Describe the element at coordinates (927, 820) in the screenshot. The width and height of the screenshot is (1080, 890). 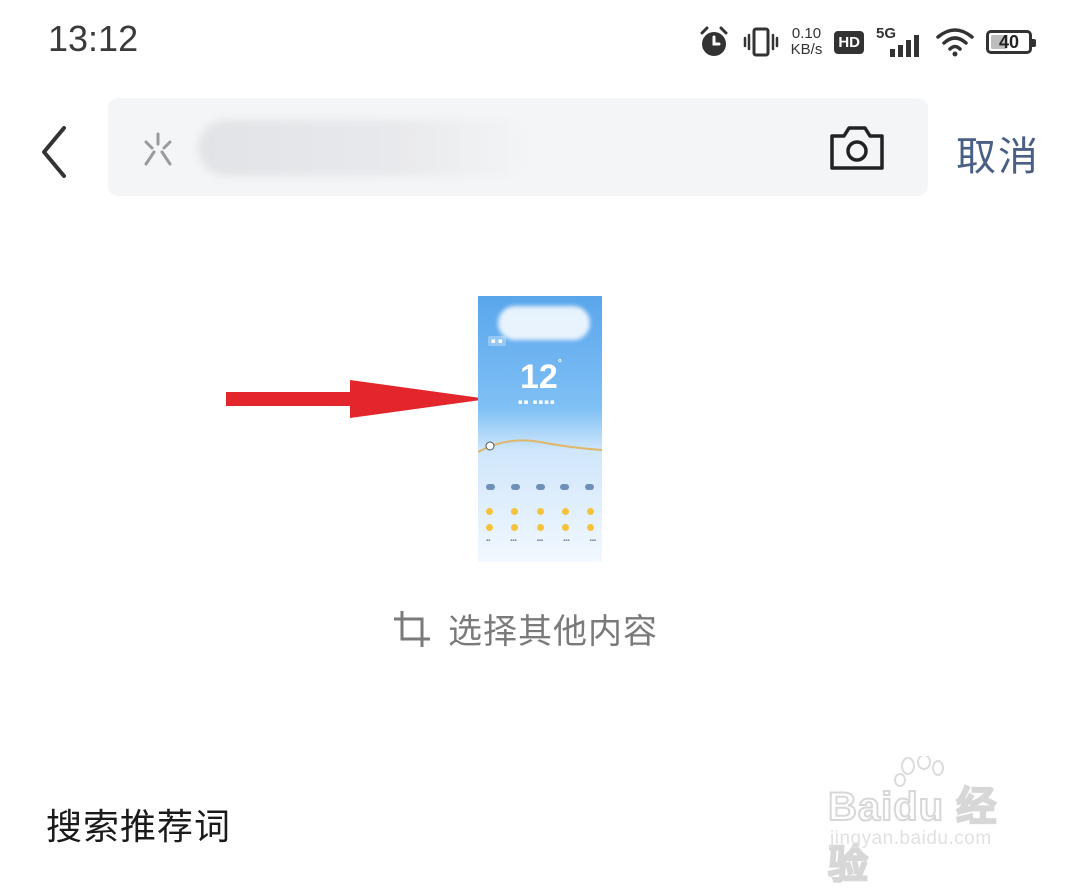
I see `baidu-jingyan-watermark: Baidu 经验 jingyan.baidu.com` at that location.